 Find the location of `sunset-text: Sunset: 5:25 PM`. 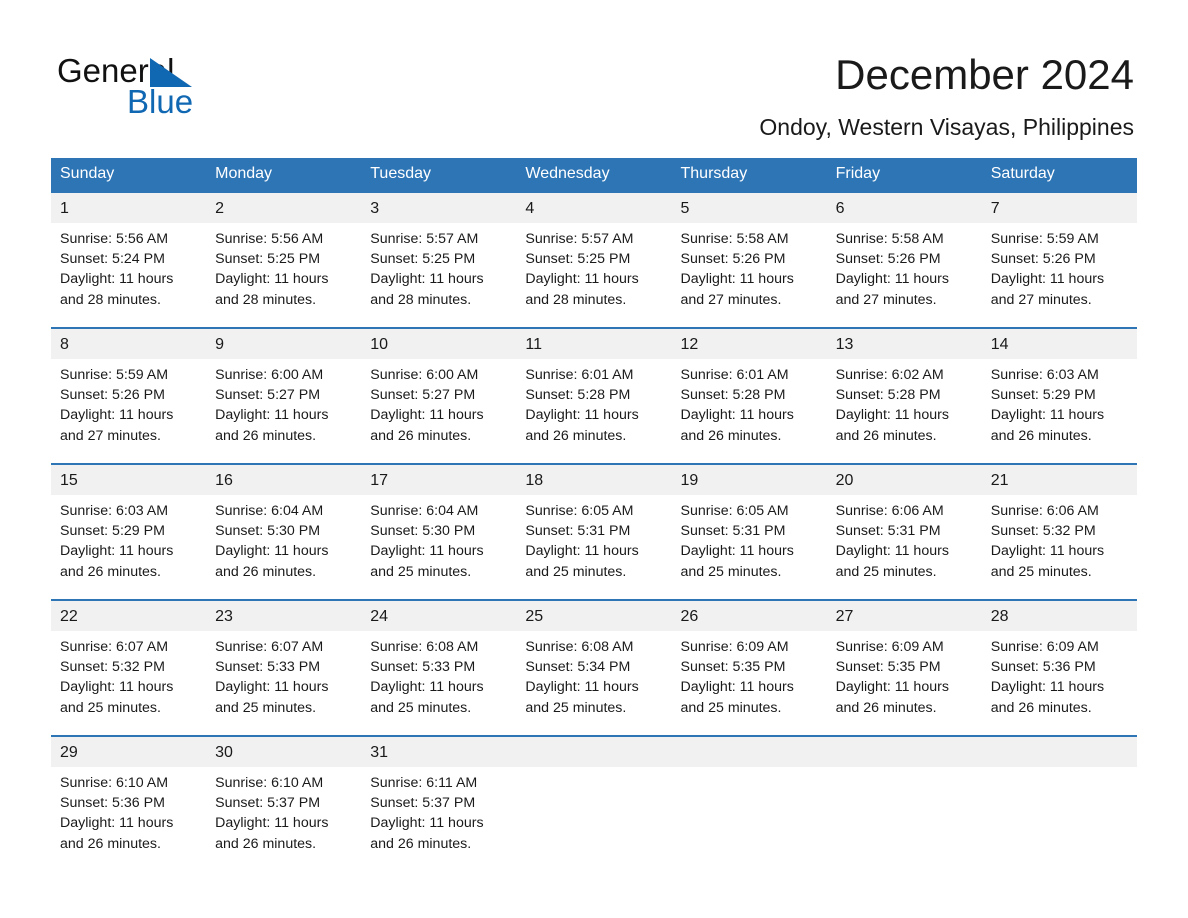

sunset-text: Sunset: 5:25 PM is located at coordinates (268, 259).